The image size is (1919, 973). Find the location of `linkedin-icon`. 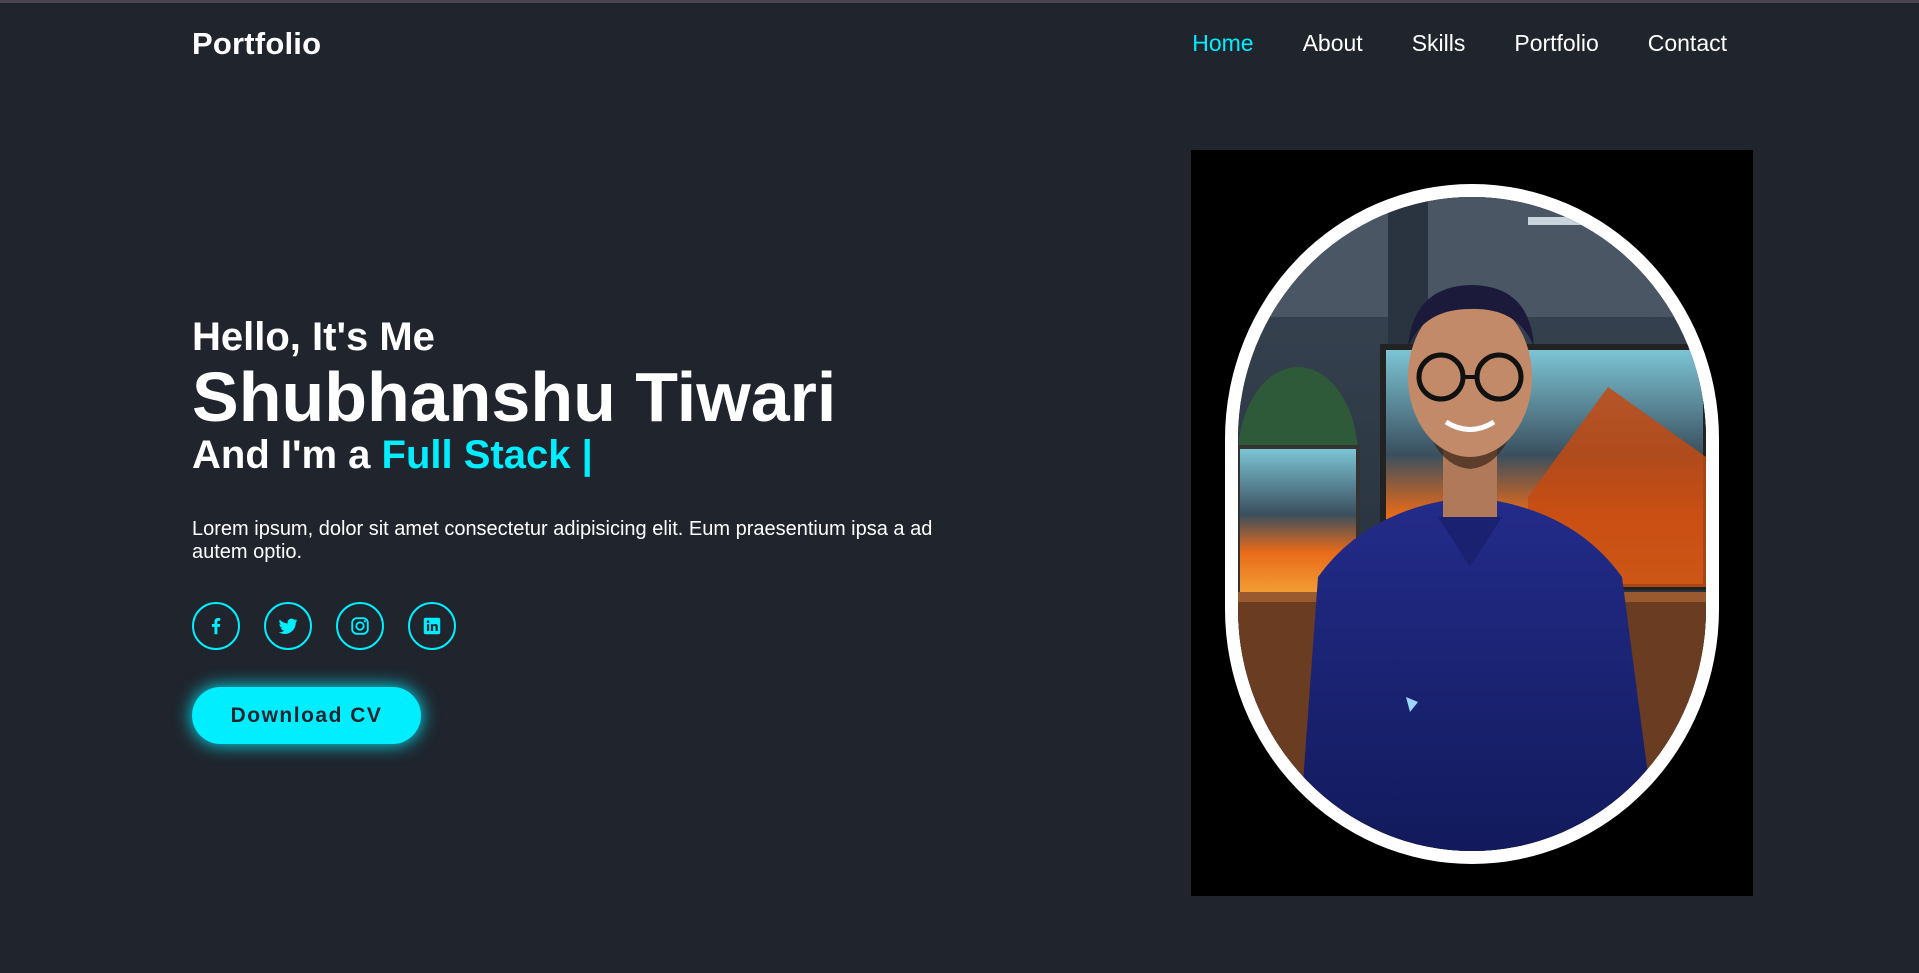

linkedin-icon is located at coordinates (432, 626).